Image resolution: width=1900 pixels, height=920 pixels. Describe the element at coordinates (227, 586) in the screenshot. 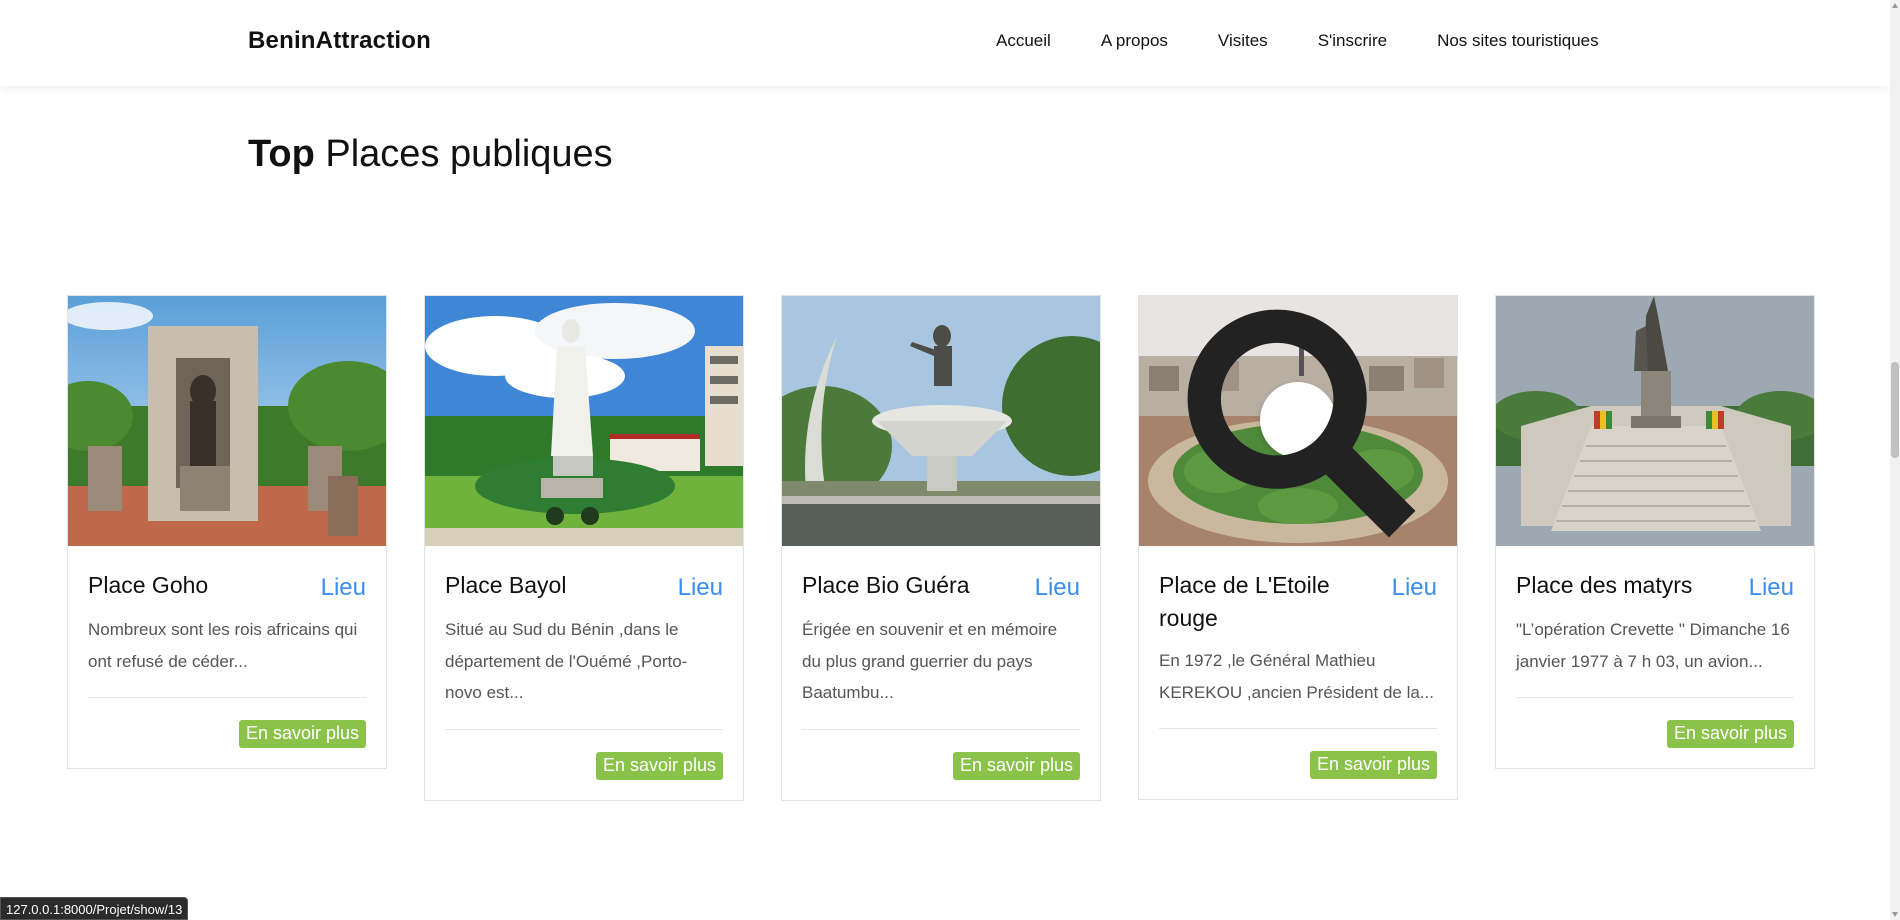

I see `card-title-row: Place Goho Lieu` at that location.